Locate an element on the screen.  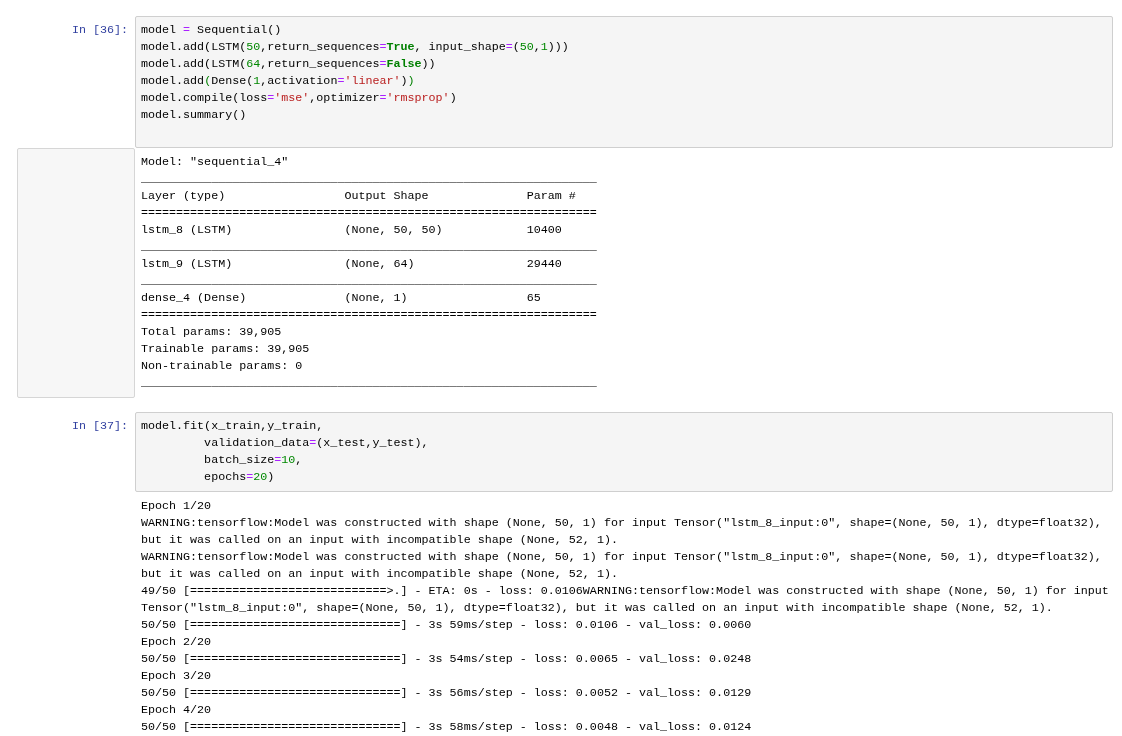
output-line: 50/50 [==============================] - 3s 58ms/step - loss: 0.0048 - val_loss: 0.0124 is located at coordinates (447, 727).